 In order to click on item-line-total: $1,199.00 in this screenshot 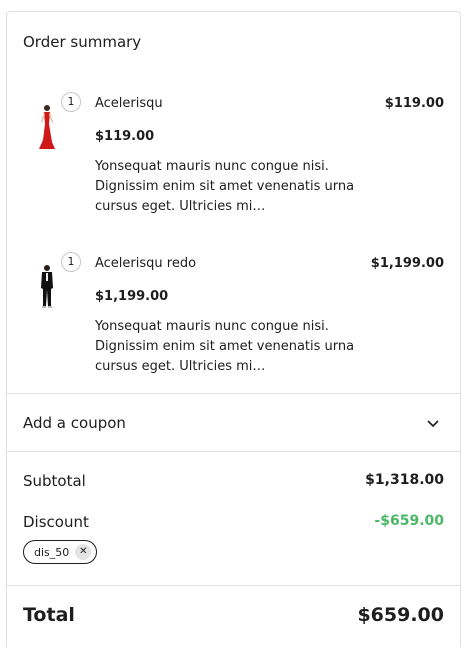, I will do `click(407, 263)`.